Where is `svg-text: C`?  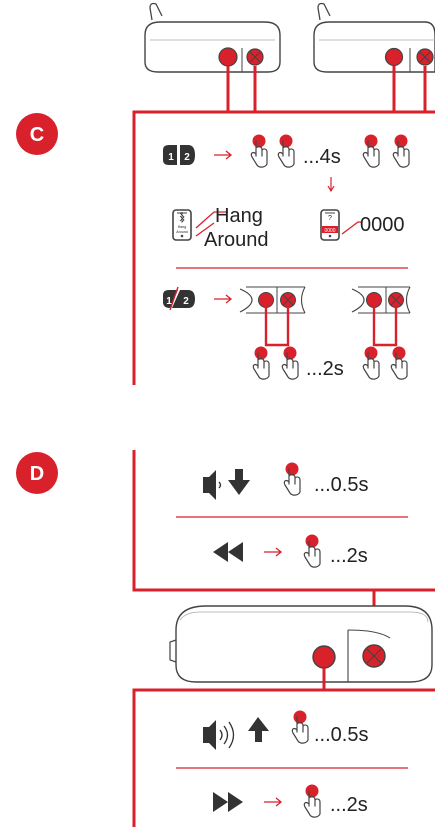 svg-text: C is located at coordinates (37, 135).